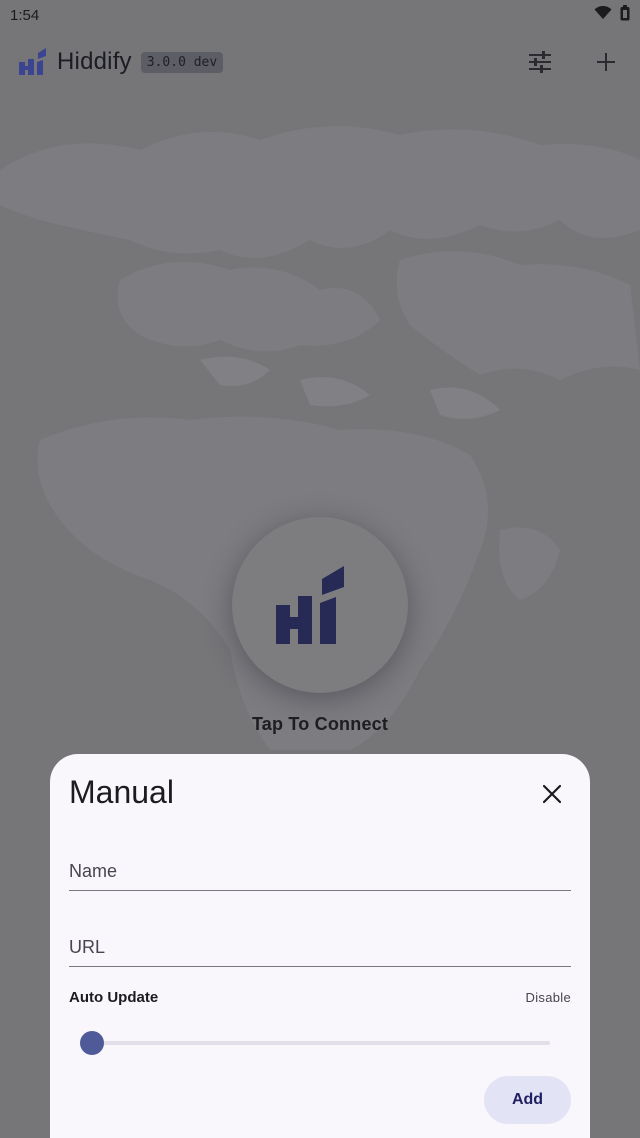 The image size is (640, 1138). What do you see at coordinates (321, 1043) in the screenshot?
I see `slider-track` at bounding box center [321, 1043].